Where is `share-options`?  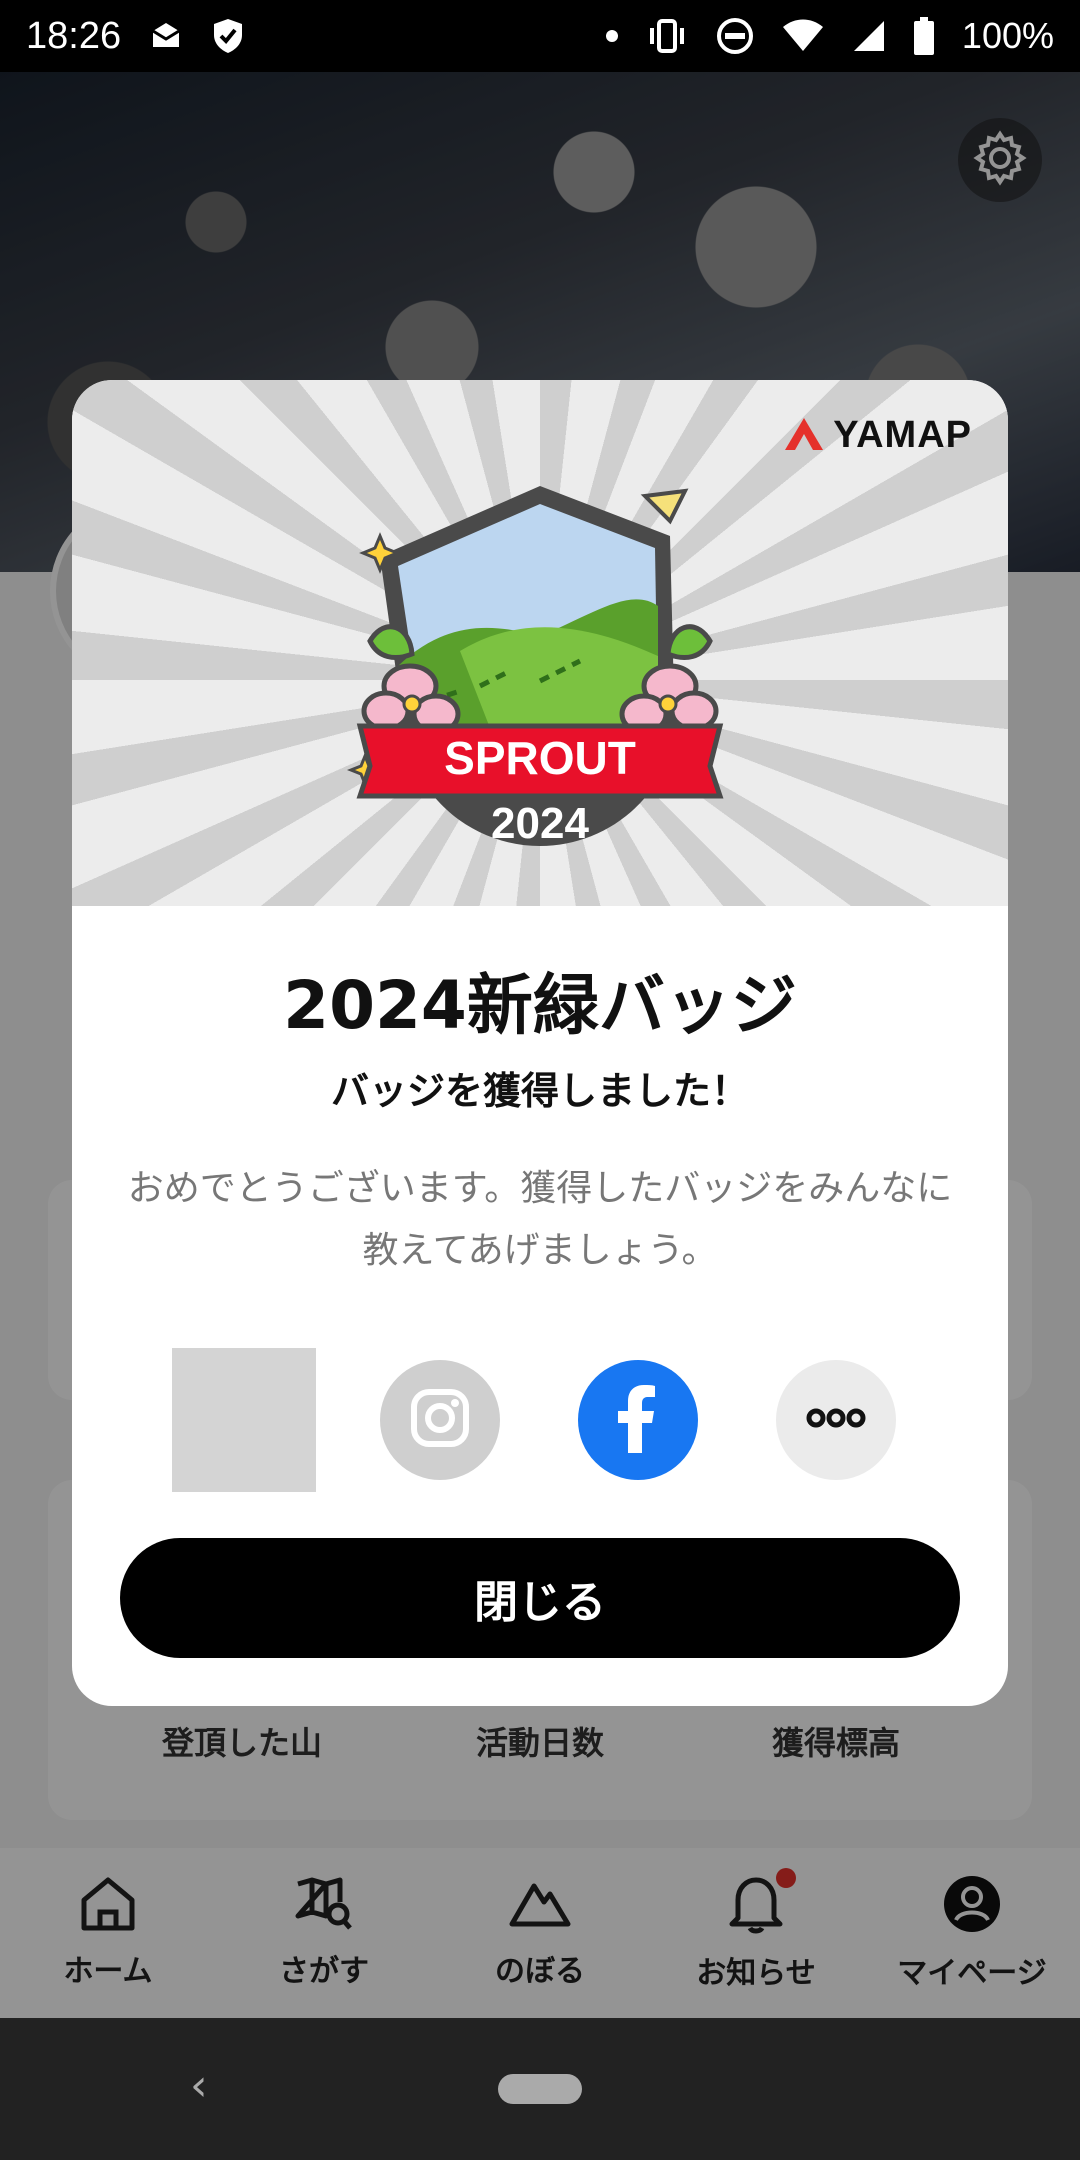
share-options is located at coordinates (540, 1423).